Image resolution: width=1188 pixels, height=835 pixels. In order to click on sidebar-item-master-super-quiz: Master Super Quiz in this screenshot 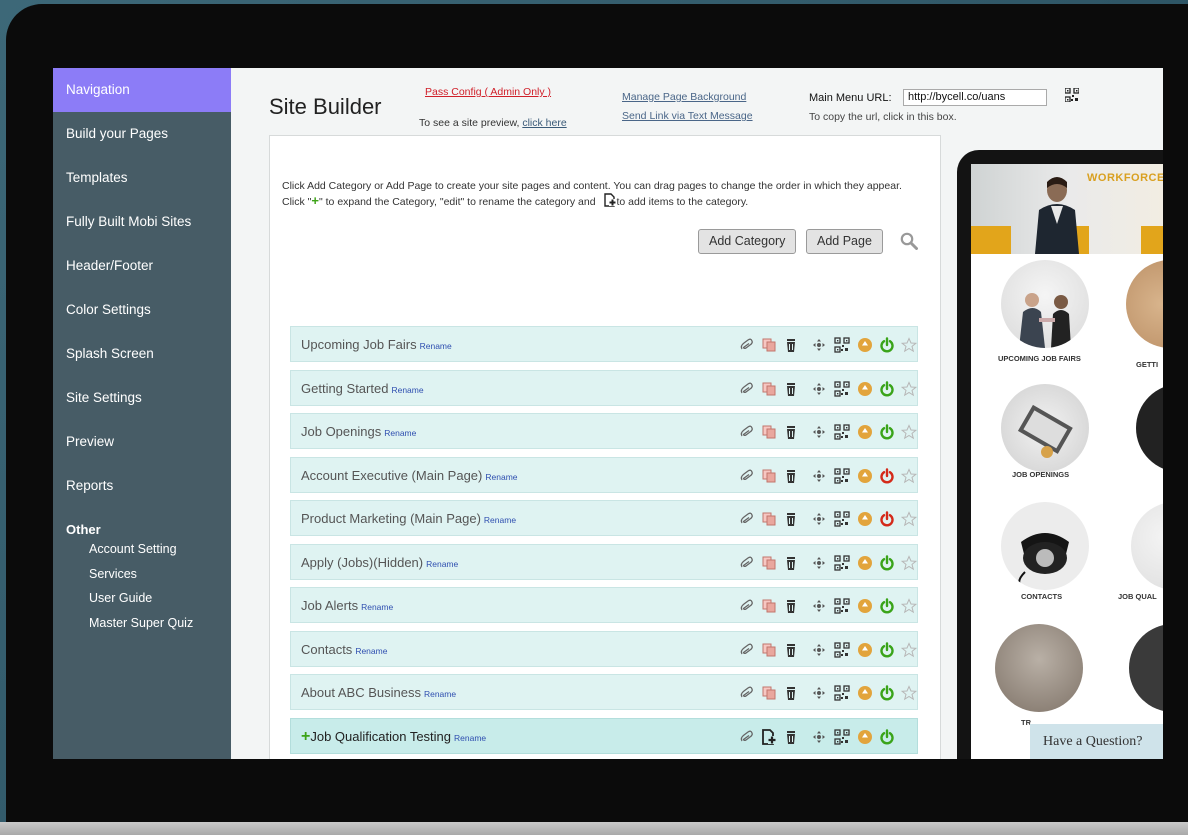, I will do `click(142, 623)`.